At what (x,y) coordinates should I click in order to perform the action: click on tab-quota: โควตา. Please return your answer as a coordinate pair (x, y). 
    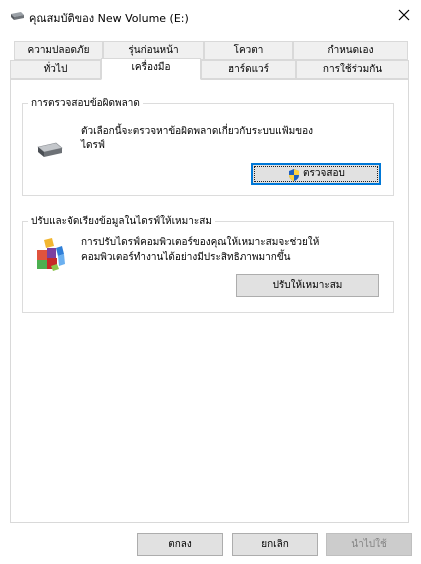
    Looking at the image, I should click on (248, 50).